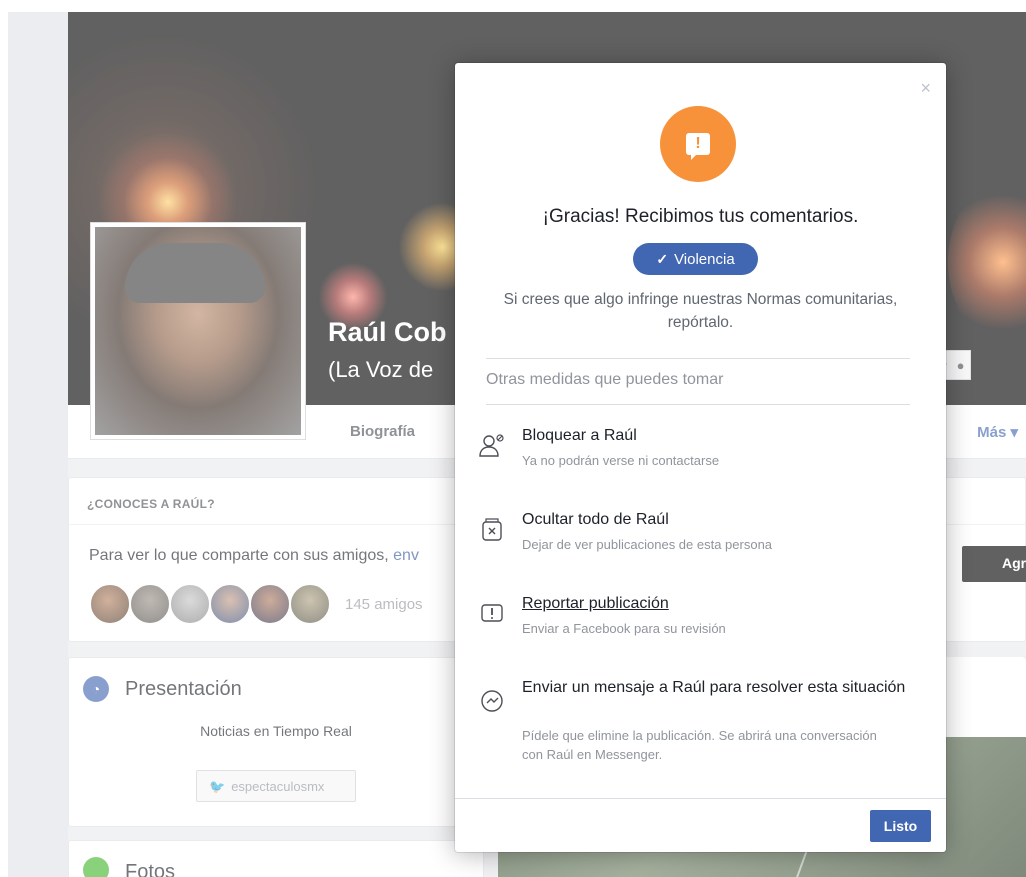 The image size is (1026, 877). Describe the element at coordinates (717, 603) in the screenshot. I see `report-post-title: Reportar publicación` at that location.